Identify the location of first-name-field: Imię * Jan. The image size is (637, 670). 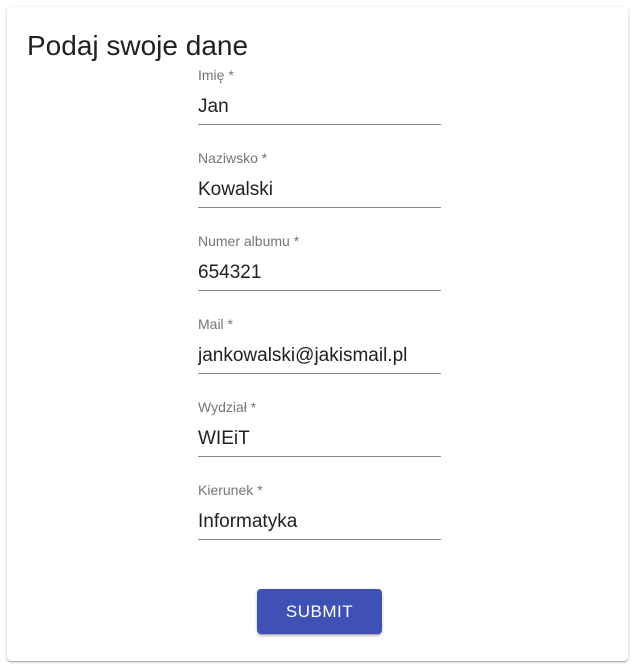
(319, 108).